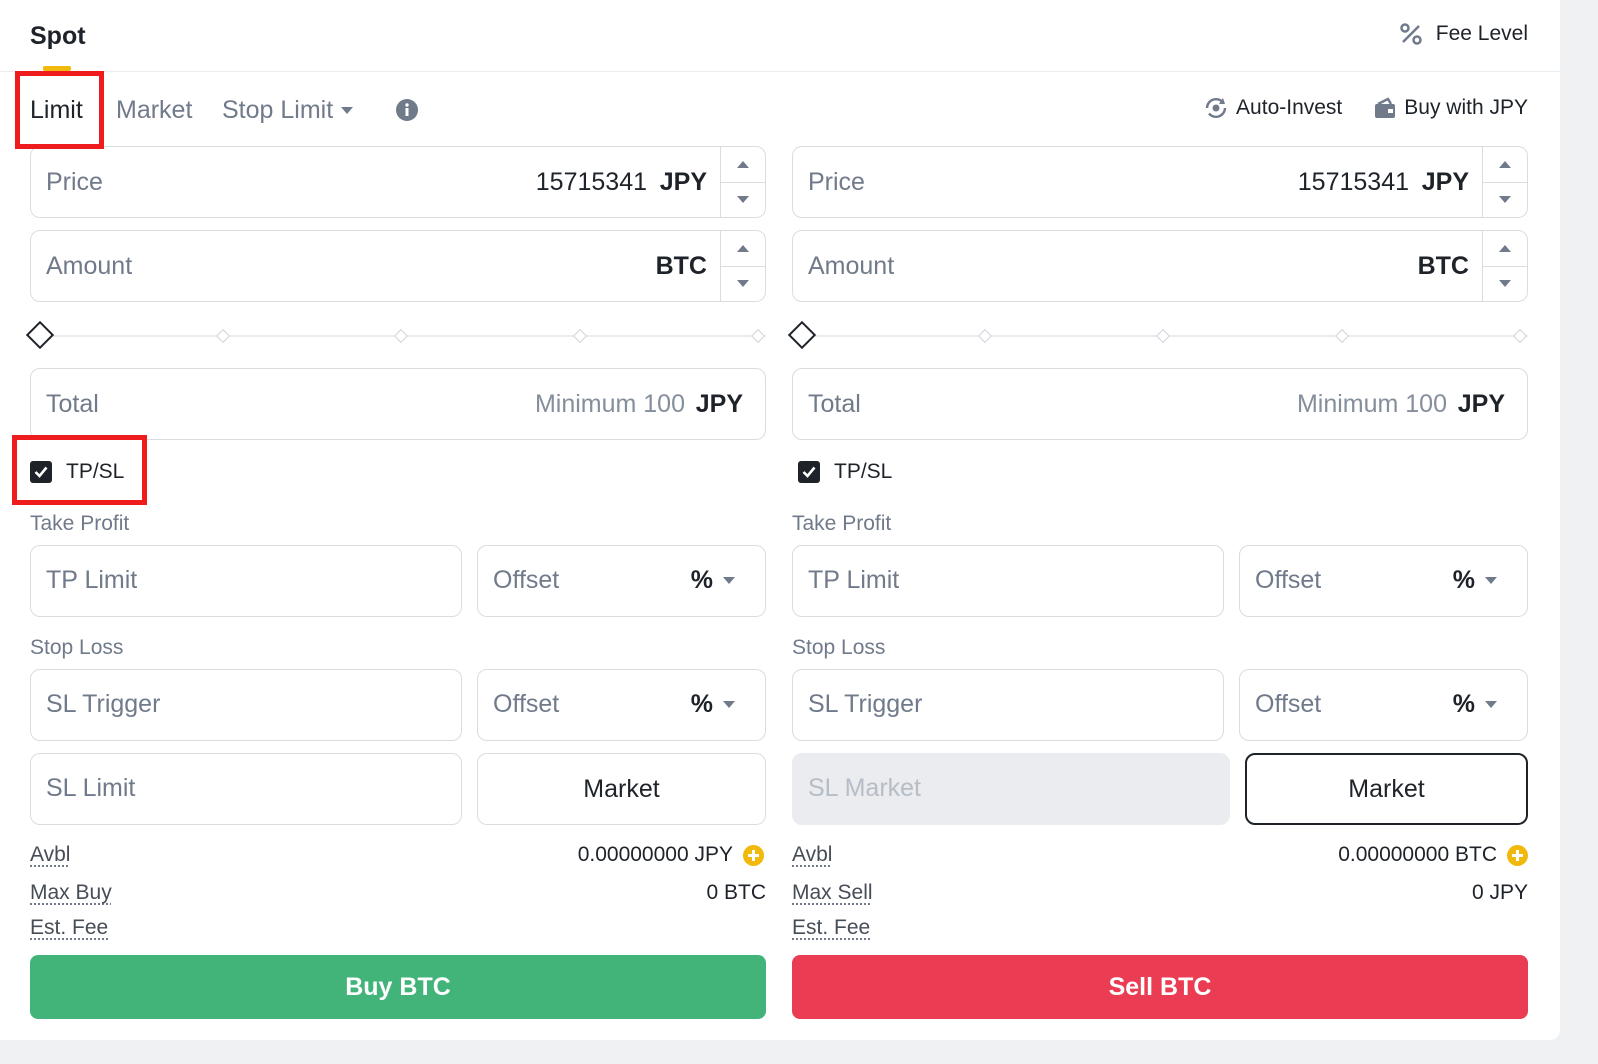  I want to click on buy-amount-input: Amount BTC, so click(398, 266).